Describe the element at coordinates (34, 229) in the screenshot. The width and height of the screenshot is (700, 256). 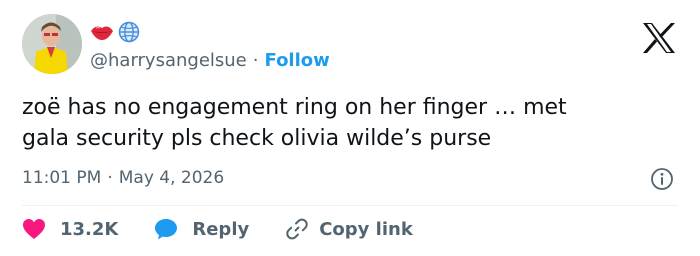
I see `heart-icon` at that location.